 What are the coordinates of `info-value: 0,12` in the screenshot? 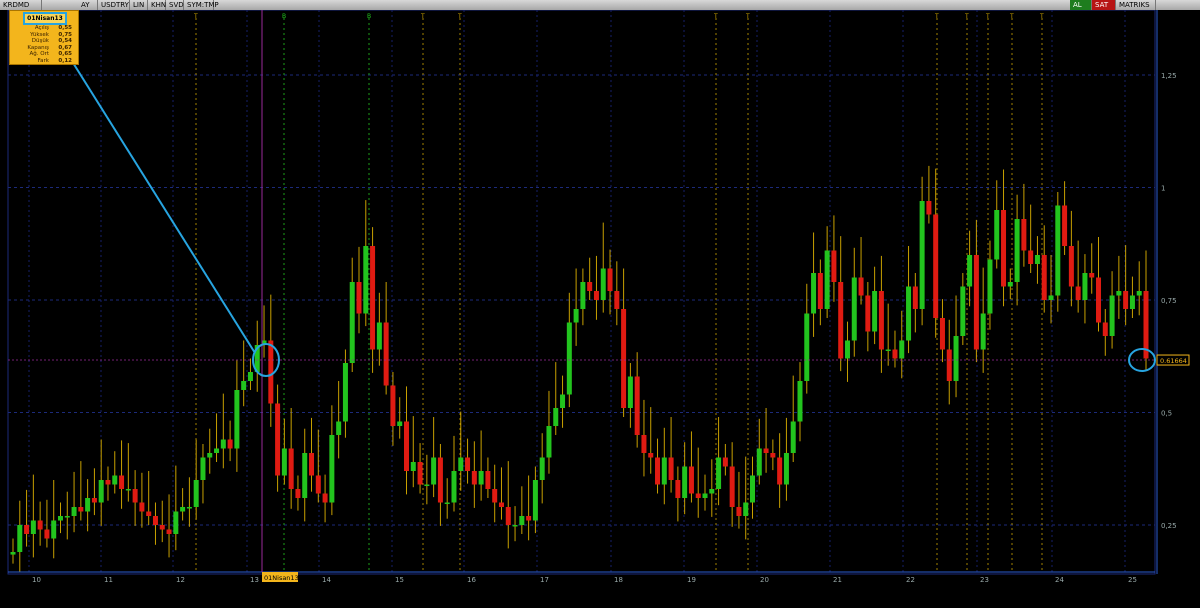 It's located at (65, 60).